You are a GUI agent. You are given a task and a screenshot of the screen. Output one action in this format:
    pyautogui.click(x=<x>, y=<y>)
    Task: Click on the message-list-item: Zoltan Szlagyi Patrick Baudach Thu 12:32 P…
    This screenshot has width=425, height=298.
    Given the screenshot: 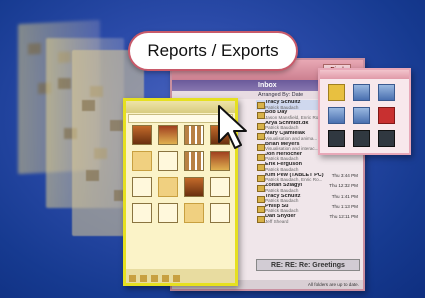 What is the action you would take?
    pyautogui.click(x=308, y=188)
    